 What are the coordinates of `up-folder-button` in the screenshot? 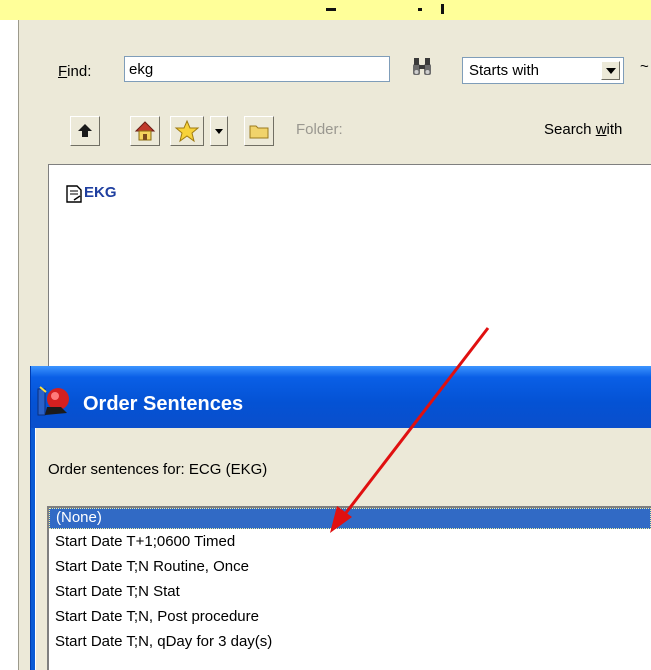 It's located at (85, 131).